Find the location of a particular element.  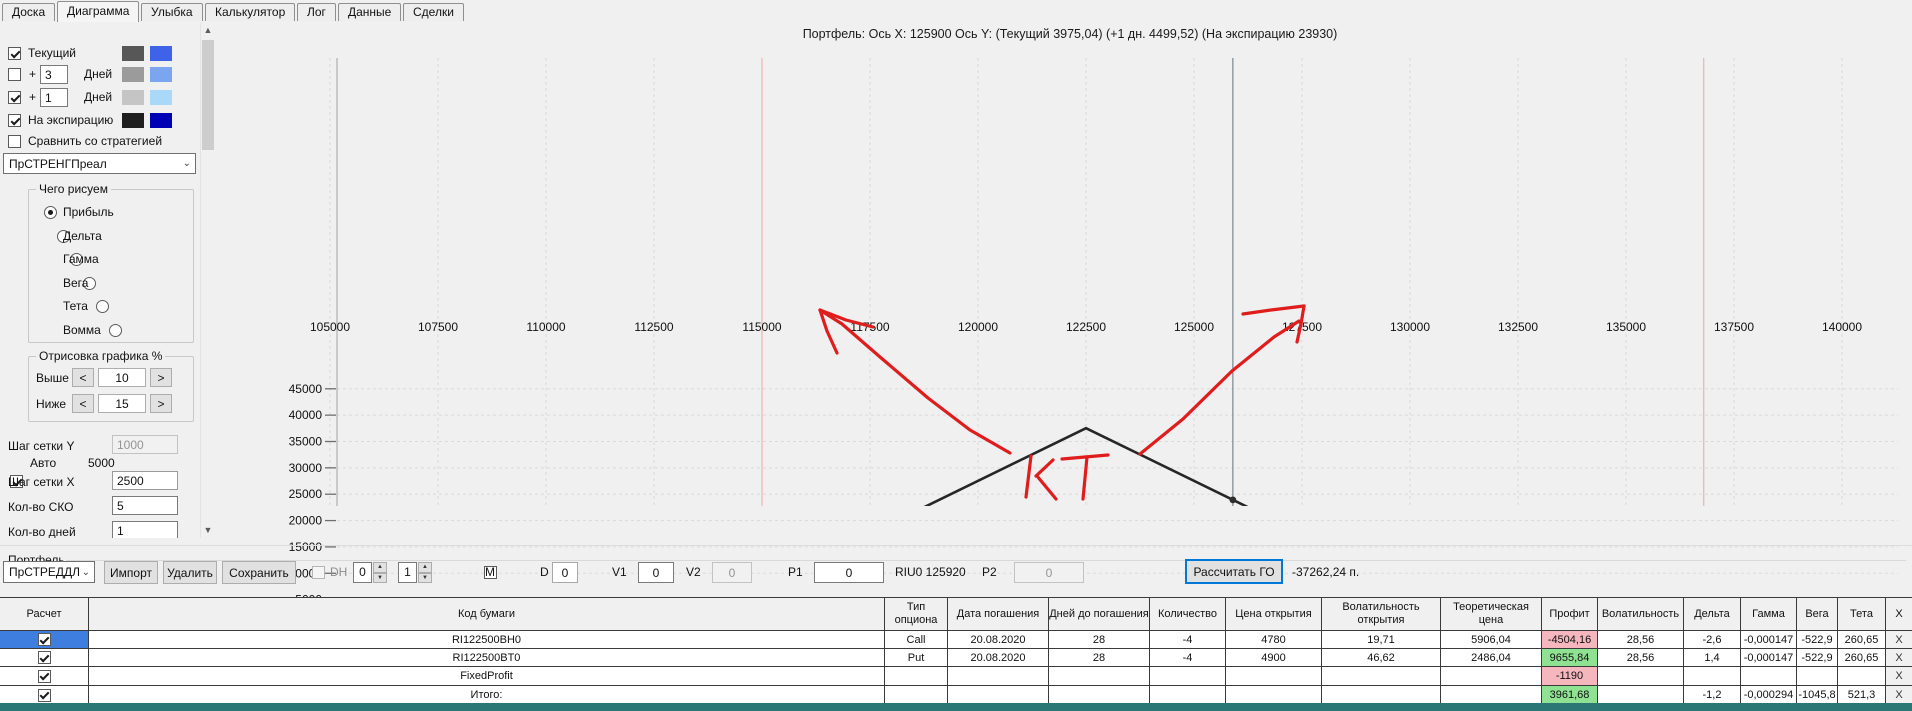

scroll-up-icon: ▲ is located at coordinates (208, 30).